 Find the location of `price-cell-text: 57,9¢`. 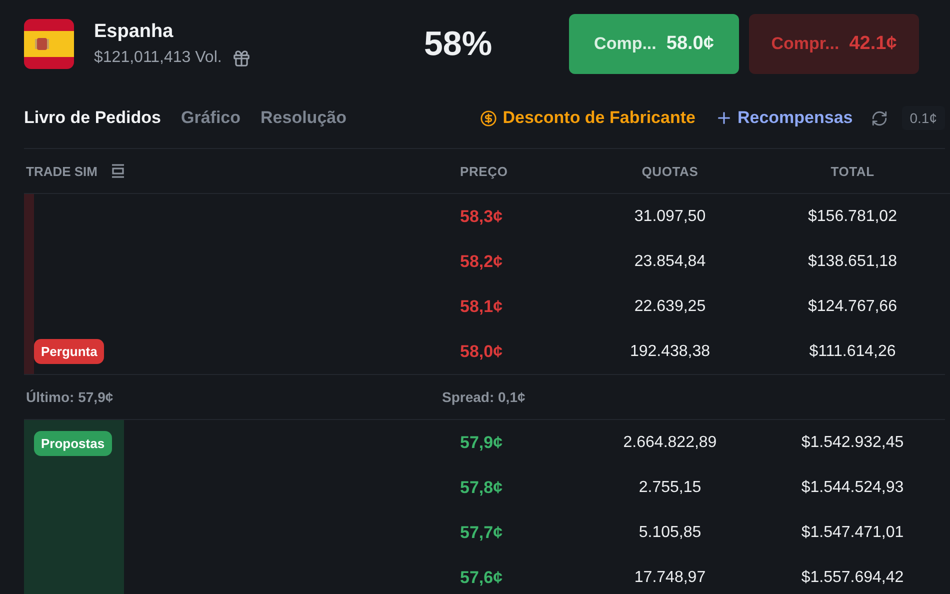

price-cell-text: 57,9¢ is located at coordinates (481, 442).